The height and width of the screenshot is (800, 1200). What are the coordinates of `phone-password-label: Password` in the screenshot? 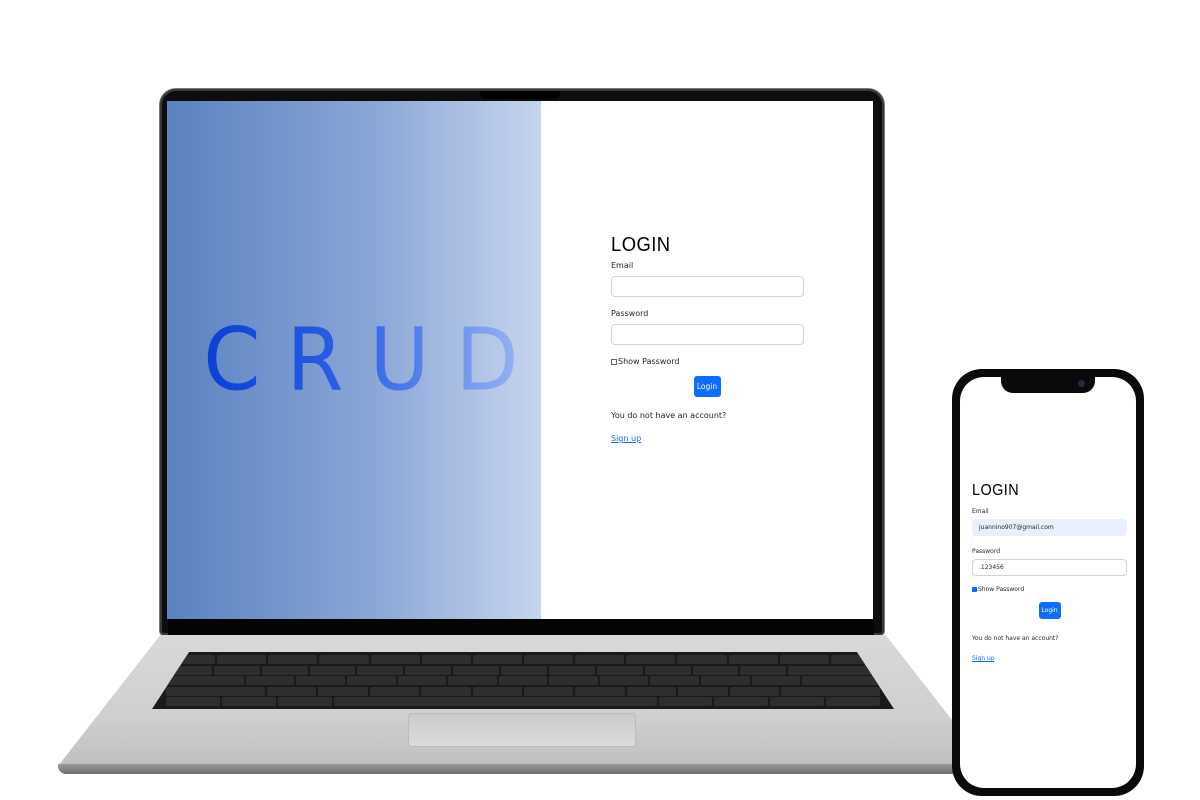 It's located at (986, 551).